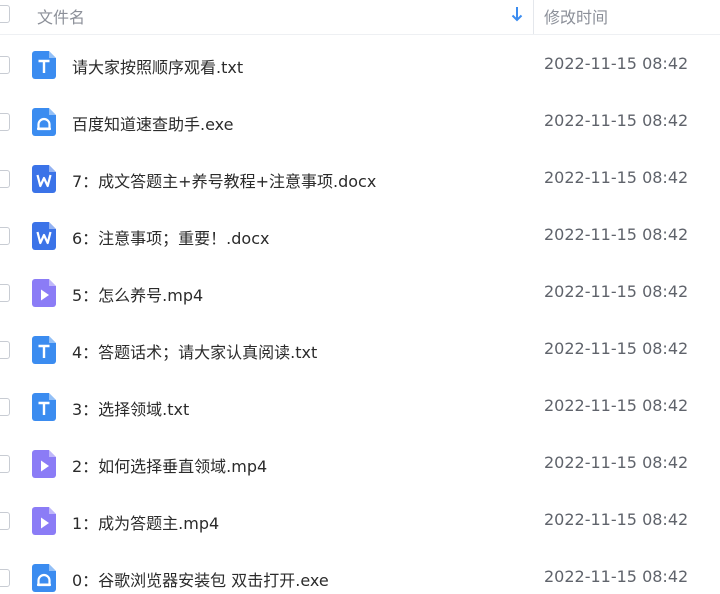 Image resolution: width=720 pixels, height=594 pixels. Describe the element at coordinates (360, 406) in the screenshot. I see `table-row: 3：选择领域.txt 2022-11-15 08:42` at that location.